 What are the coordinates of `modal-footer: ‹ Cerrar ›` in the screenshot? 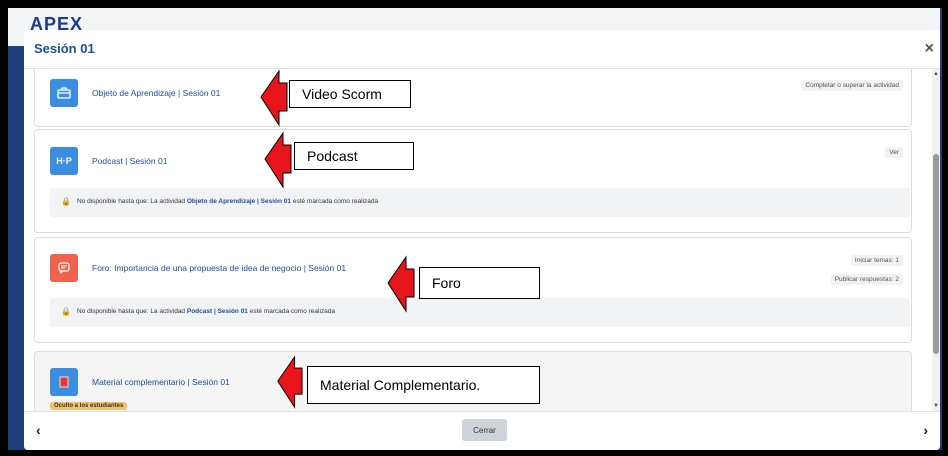 It's located at (482, 430).